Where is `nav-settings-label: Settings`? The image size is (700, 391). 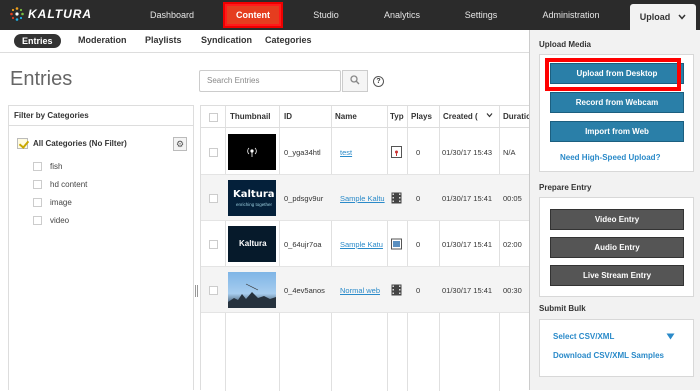 nav-settings-label: Settings is located at coordinates (481, 15).